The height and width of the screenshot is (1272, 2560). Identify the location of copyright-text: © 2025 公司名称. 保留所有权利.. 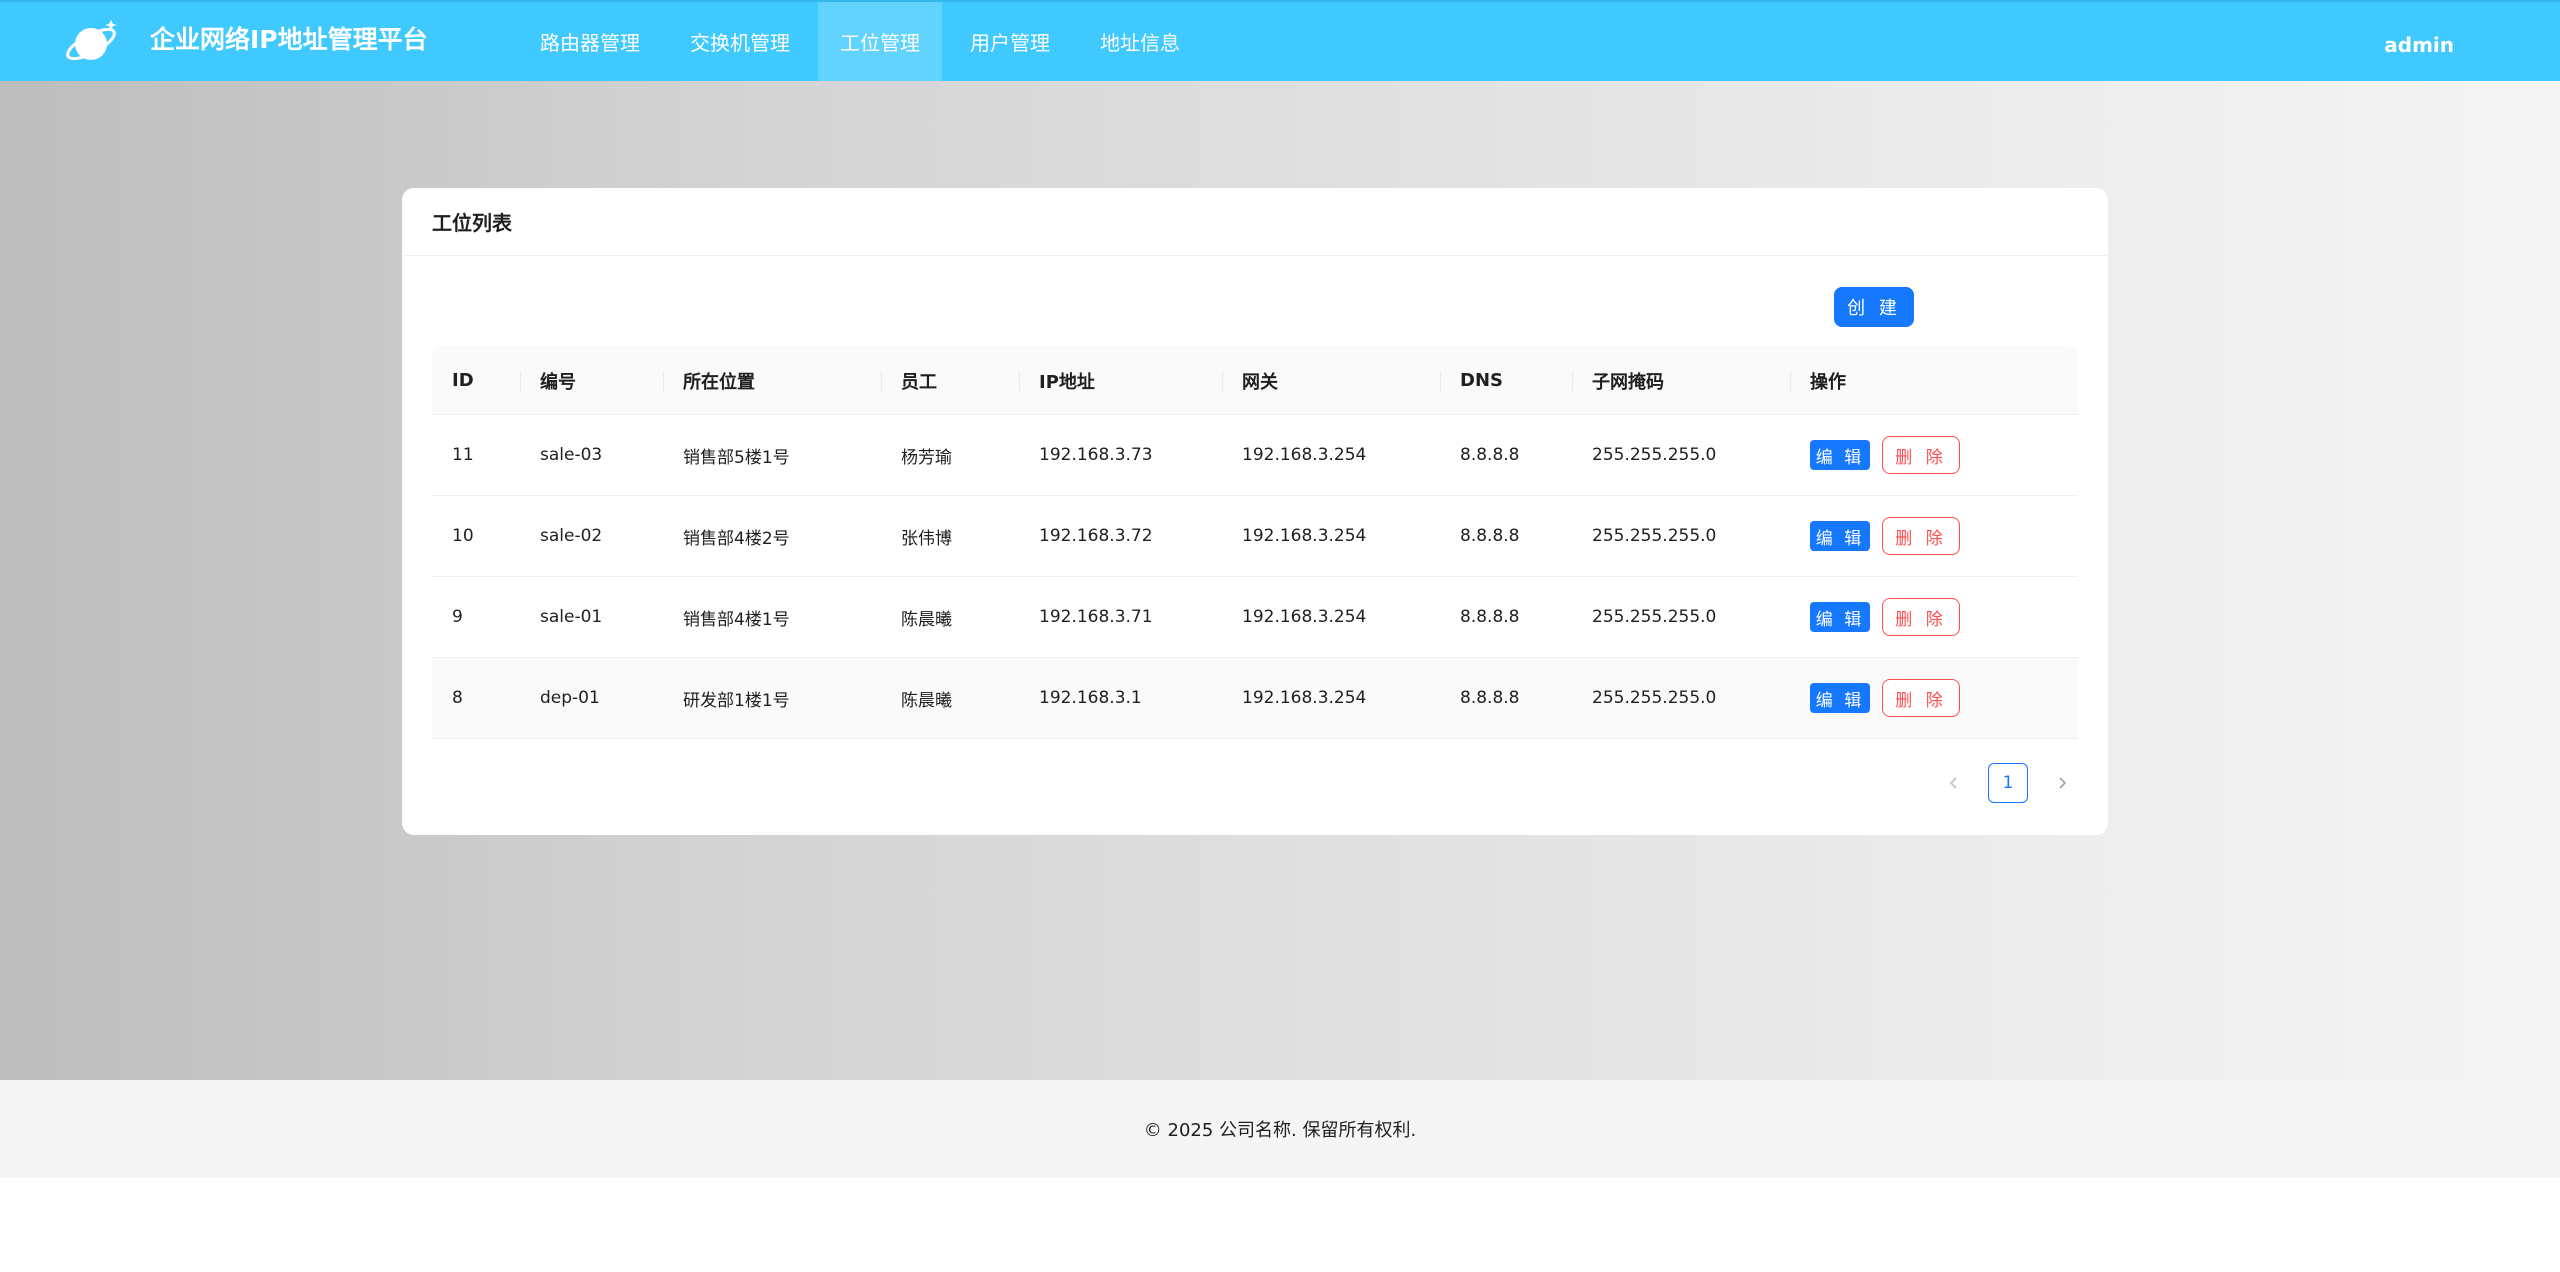
(1280, 1130).